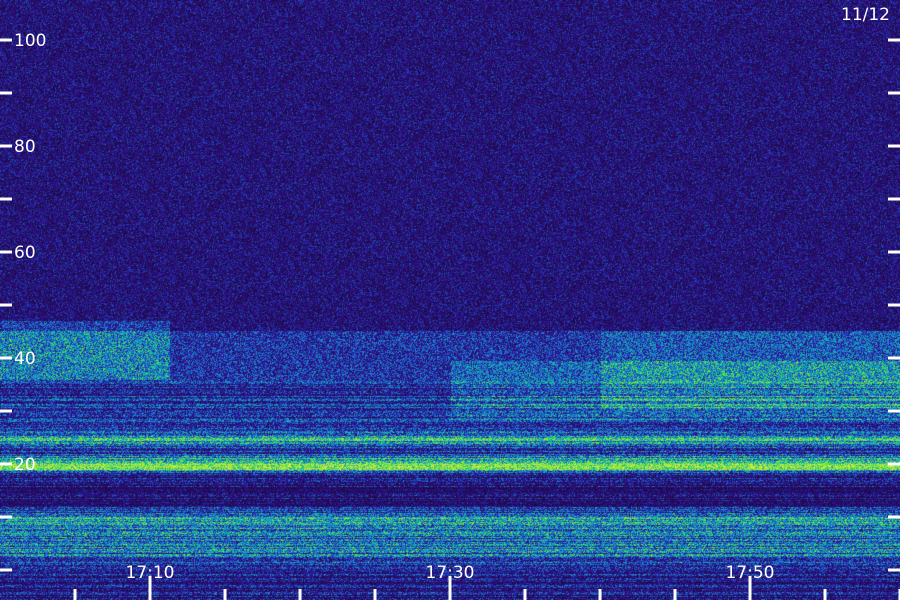 This screenshot has width=900, height=600. I want to click on x-tick-label-17:30: 17:30, so click(450, 573).